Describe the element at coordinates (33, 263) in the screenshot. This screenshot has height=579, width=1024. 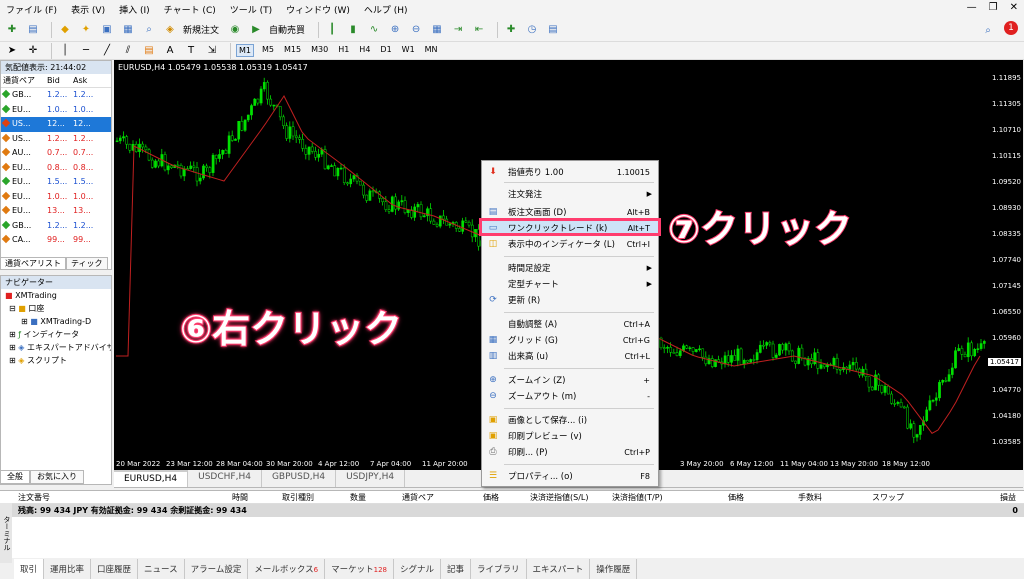
I see `tab-symbols: 通貨ペアリスト` at that location.